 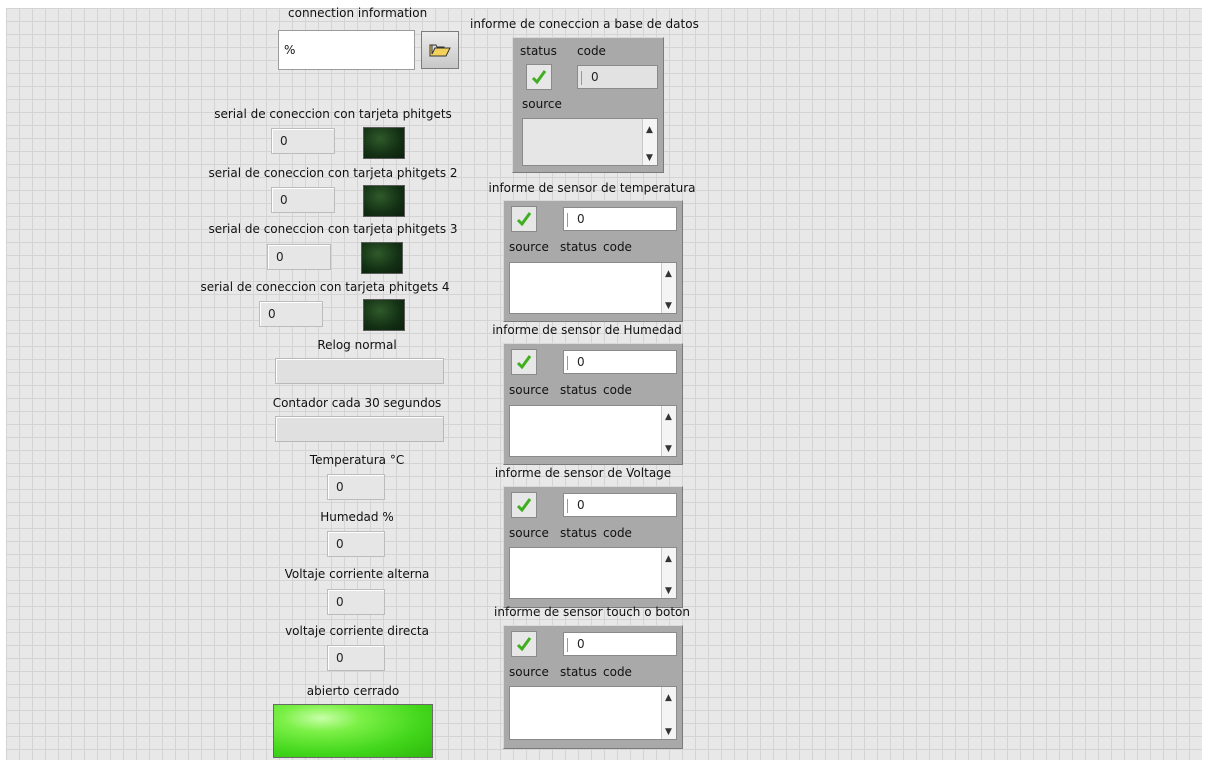 I want to click on sensor-touch-code-field: 0, so click(x=620, y=644).